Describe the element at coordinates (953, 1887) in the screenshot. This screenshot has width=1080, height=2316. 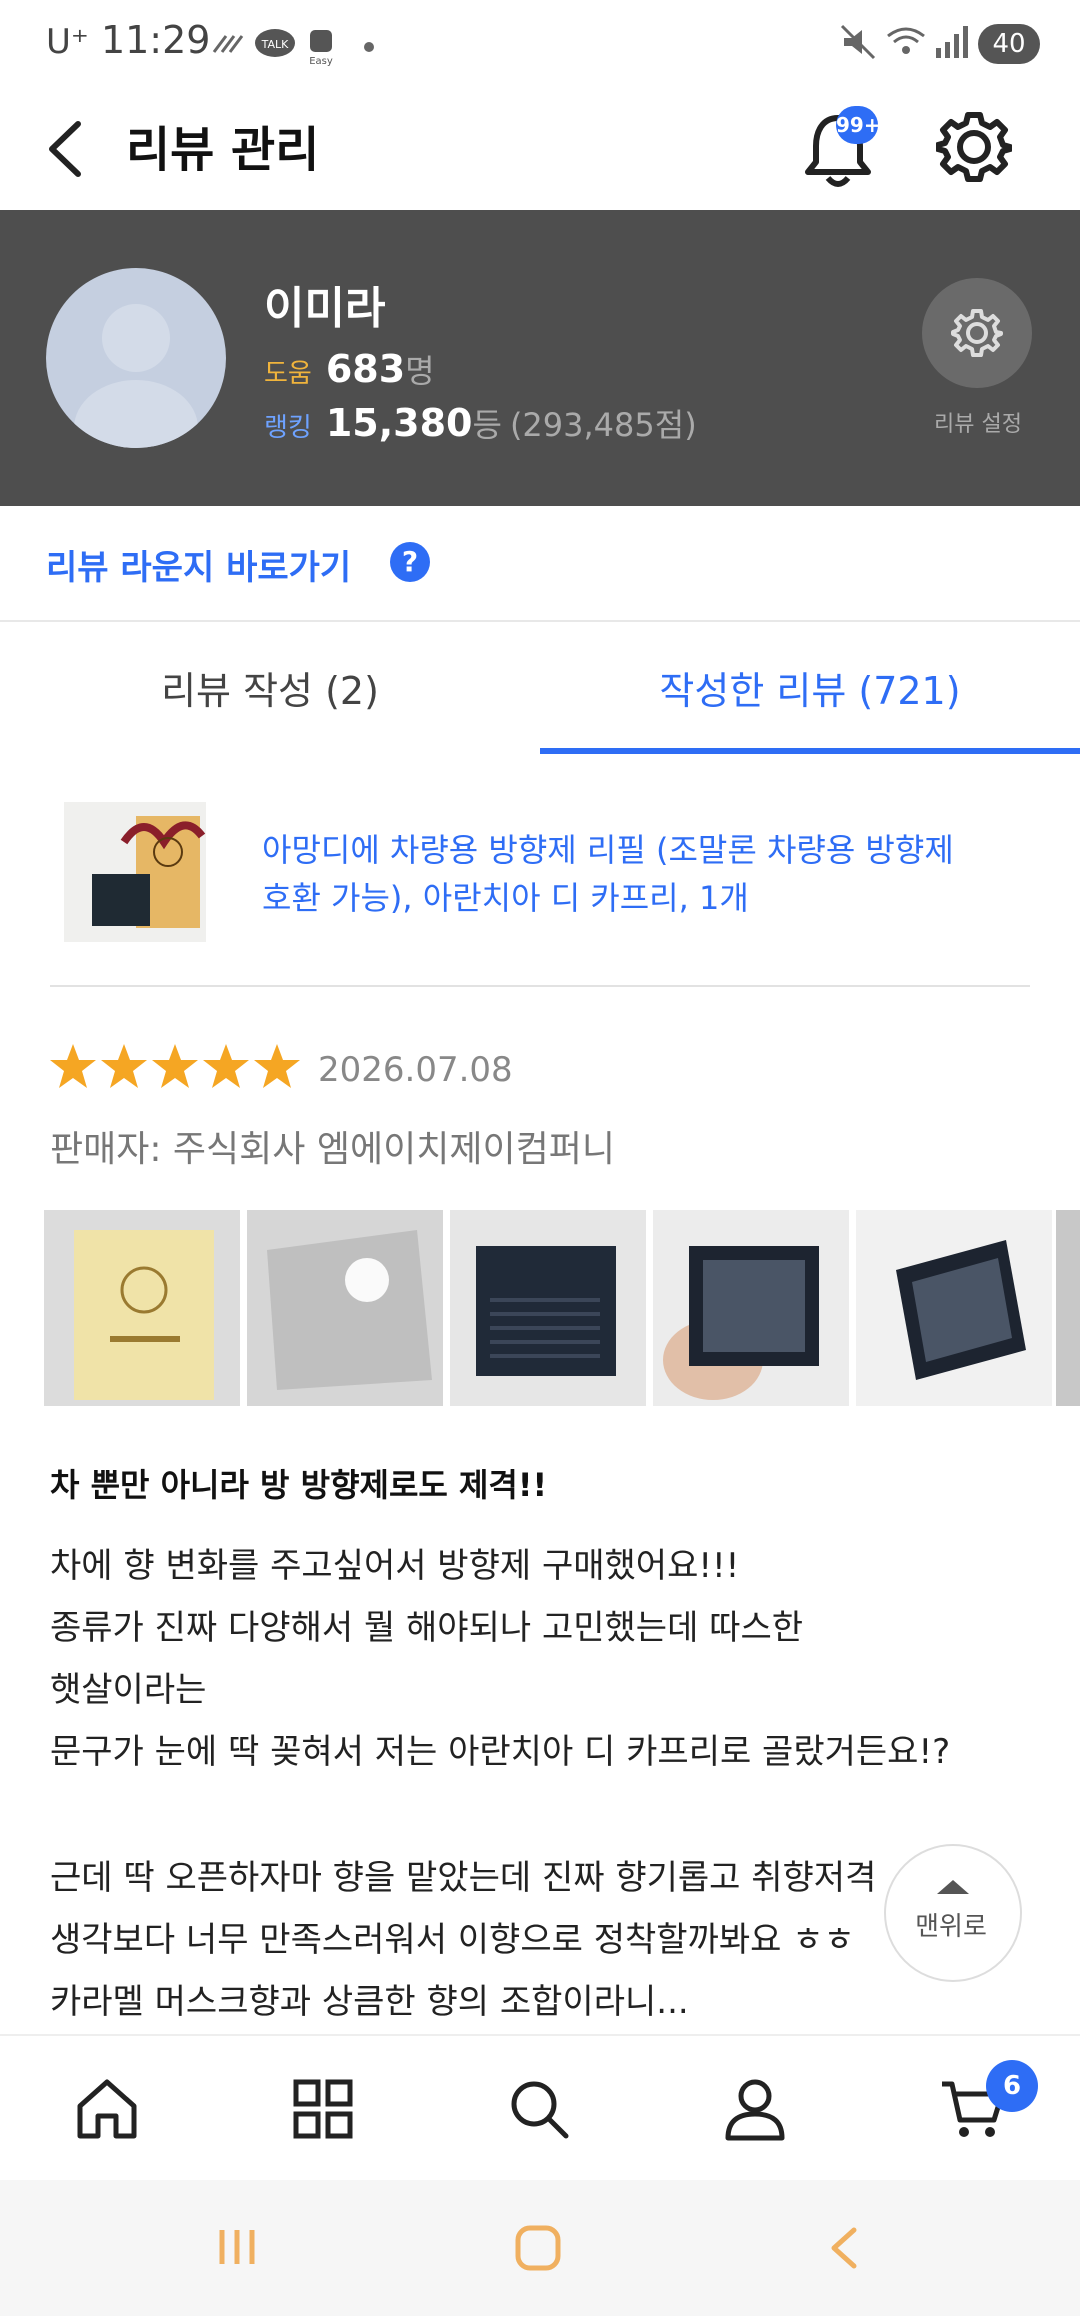
I see `caret-up-icon` at that location.